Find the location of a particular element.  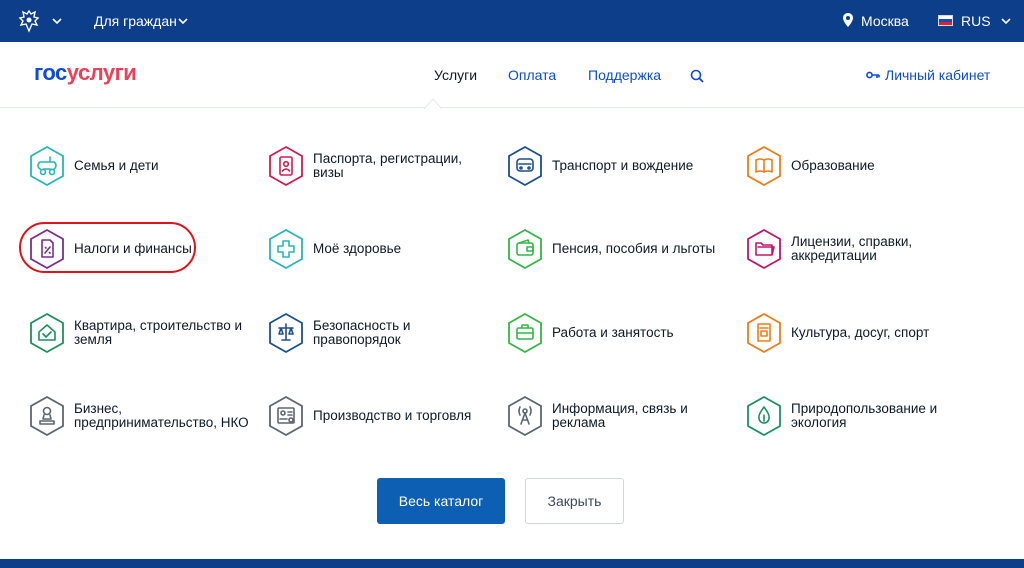

category-information: Информация, связь и реклама is located at coordinates (621, 419).